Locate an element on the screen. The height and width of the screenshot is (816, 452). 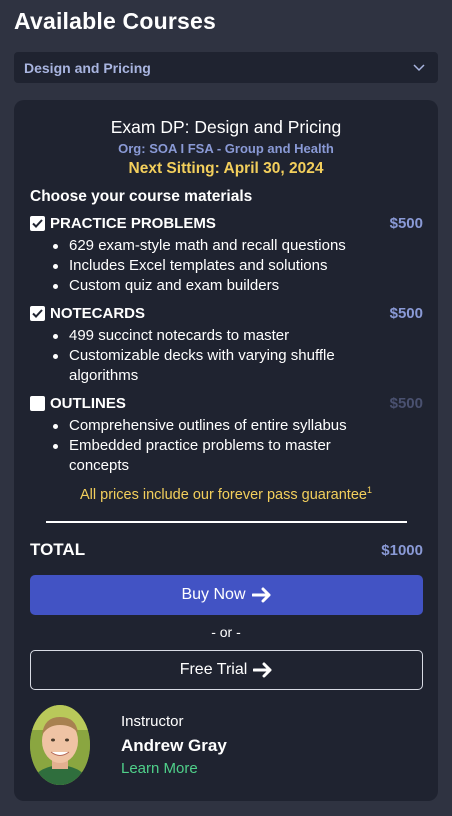
instructor-label: Instructor is located at coordinates (152, 721).